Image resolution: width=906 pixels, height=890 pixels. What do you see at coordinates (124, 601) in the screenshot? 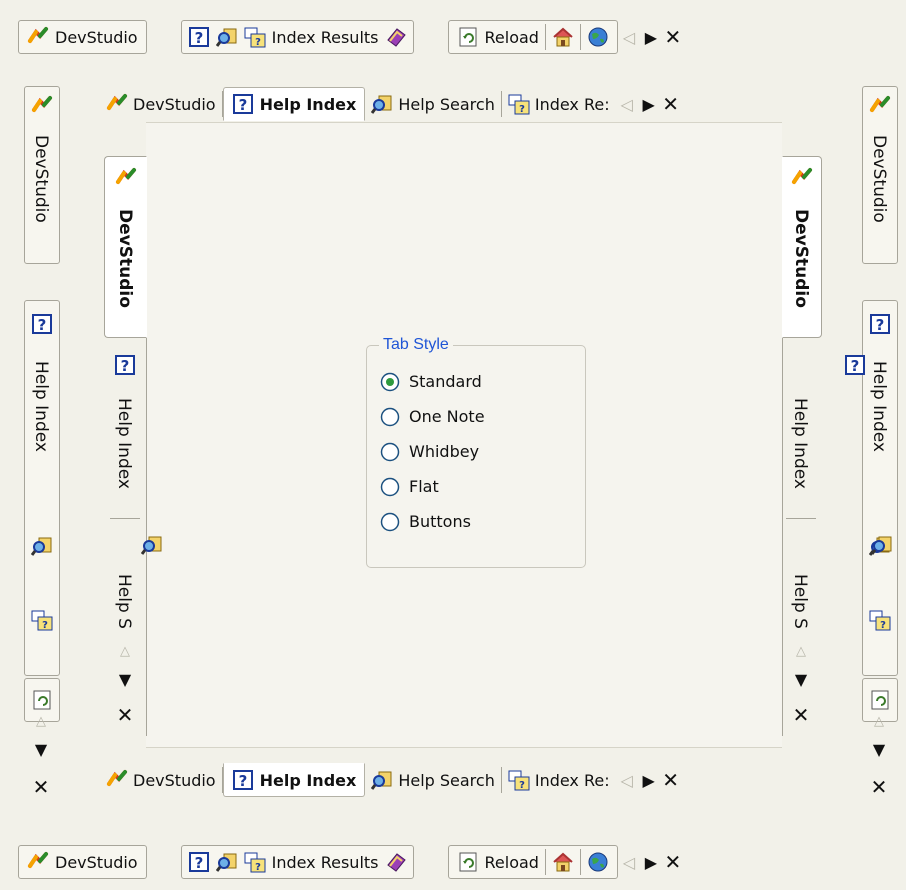
I see `left-inner-help-search-label: Help S` at bounding box center [124, 601].